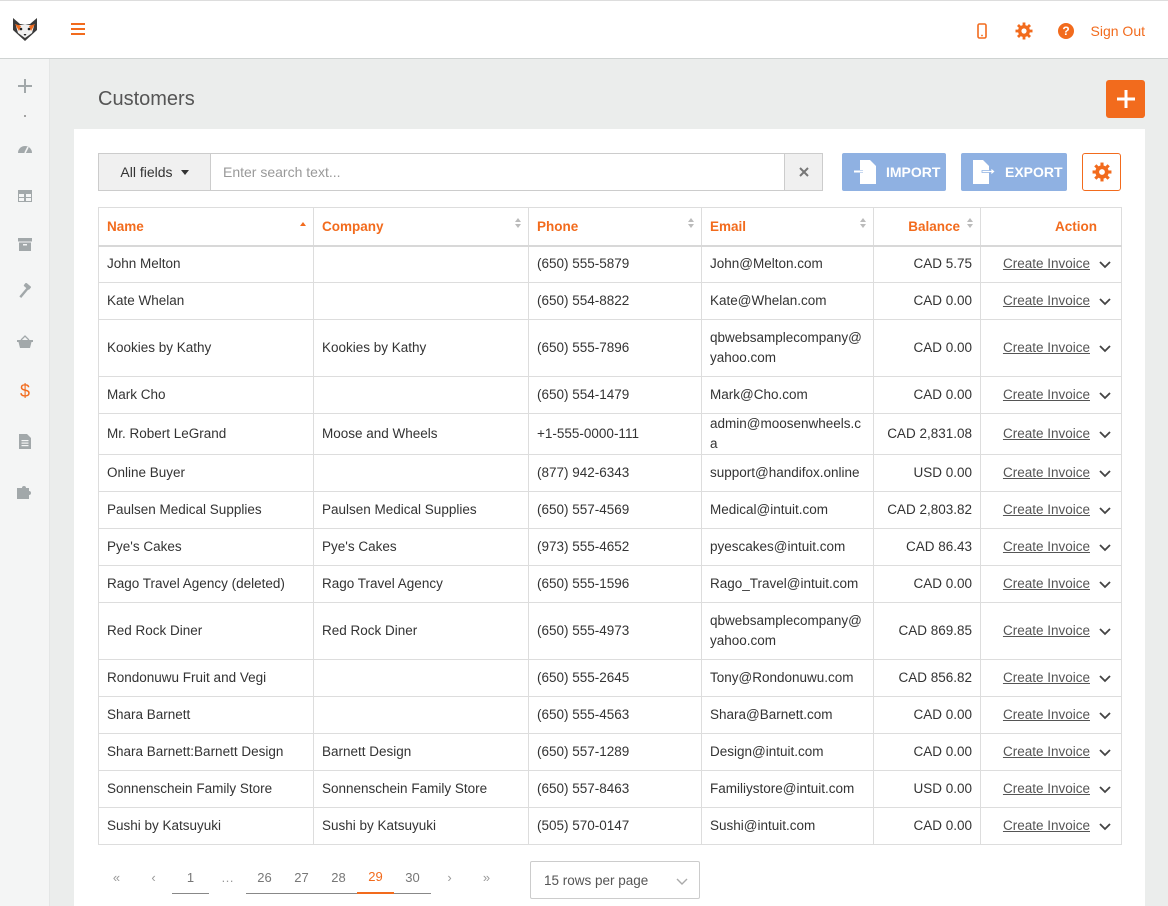 The image size is (1168, 906). Describe the element at coordinates (787, 752) in the screenshot. I see `cell-email: Design@intuit.com` at that location.